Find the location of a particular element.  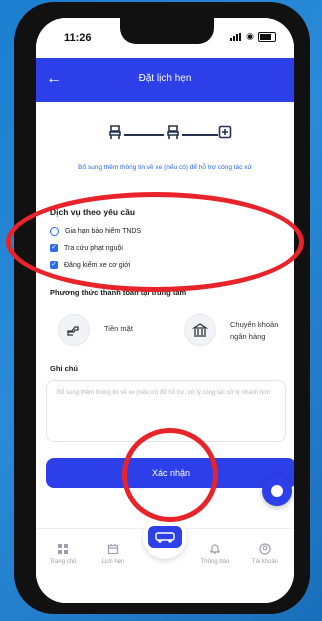

page-title: Đặt lịch hẹn is located at coordinates (165, 78).